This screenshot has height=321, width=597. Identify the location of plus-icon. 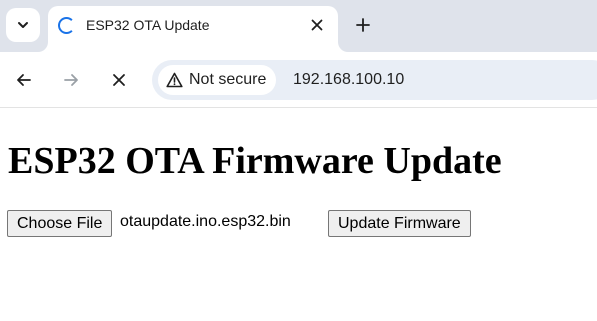
(363, 25).